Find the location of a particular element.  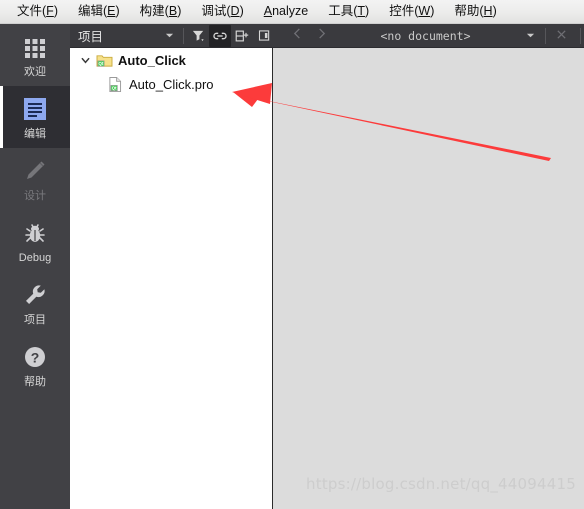

document-close-button is located at coordinates (561, 36).